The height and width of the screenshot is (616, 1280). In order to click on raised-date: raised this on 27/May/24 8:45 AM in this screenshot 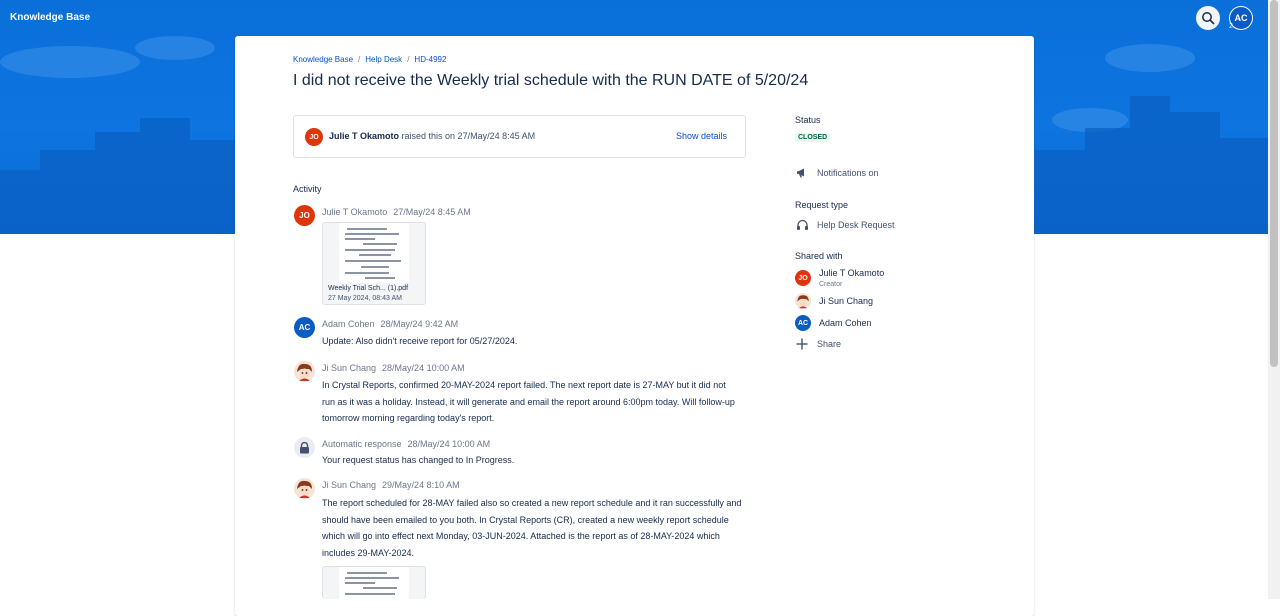, I will do `click(468, 136)`.